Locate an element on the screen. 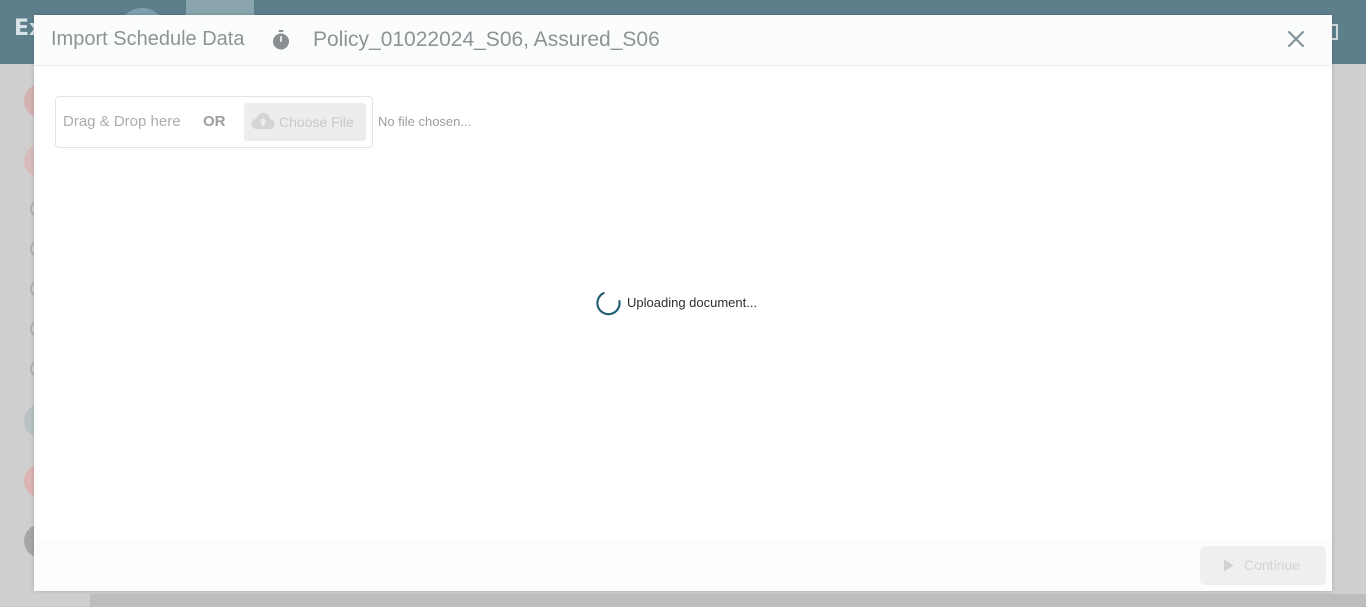 The width and height of the screenshot is (1366, 607). stopwatch-icon is located at coordinates (281, 40).